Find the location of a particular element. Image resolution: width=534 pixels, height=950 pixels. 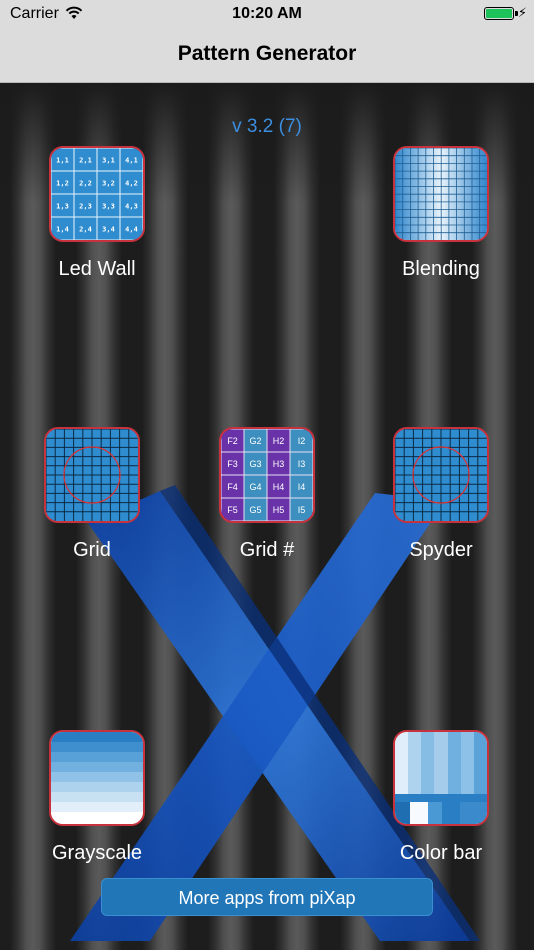

led-wall-tile-label: 3,3 is located at coordinates (108, 207).